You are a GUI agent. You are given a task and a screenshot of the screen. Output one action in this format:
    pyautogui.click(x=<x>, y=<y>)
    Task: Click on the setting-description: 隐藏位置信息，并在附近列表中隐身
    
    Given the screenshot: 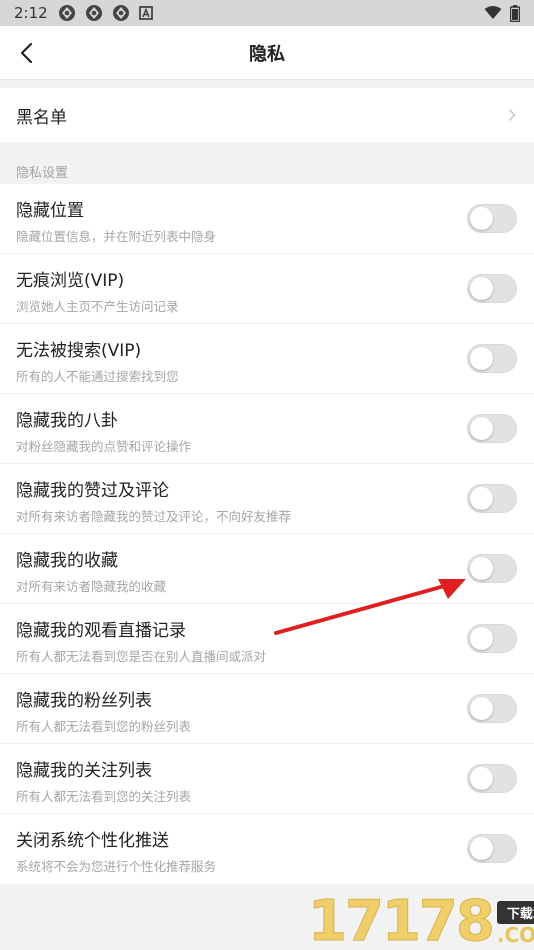 What is the action you would take?
    pyautogui.click(x=116, y=236)
    